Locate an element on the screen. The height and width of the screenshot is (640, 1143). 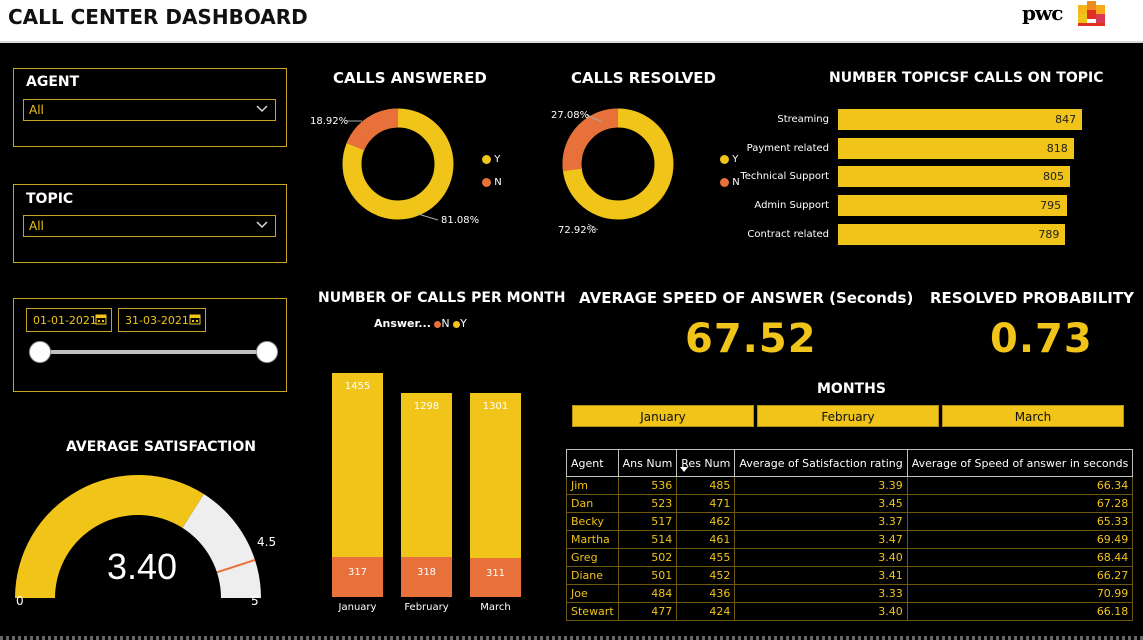
resolved-probability-value: 0.73 is located at coordinates (1041, 339).